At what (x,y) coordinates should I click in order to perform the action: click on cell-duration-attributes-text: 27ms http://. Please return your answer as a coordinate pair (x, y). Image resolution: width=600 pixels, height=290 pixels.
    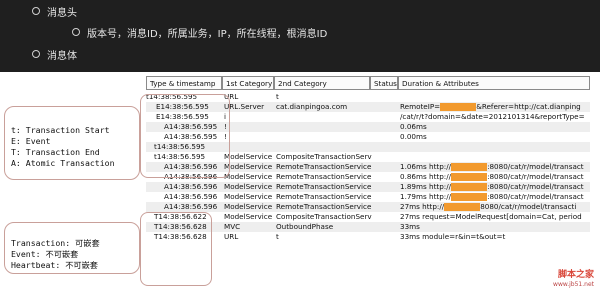
    Looking at the image, I should click on (422, 206).